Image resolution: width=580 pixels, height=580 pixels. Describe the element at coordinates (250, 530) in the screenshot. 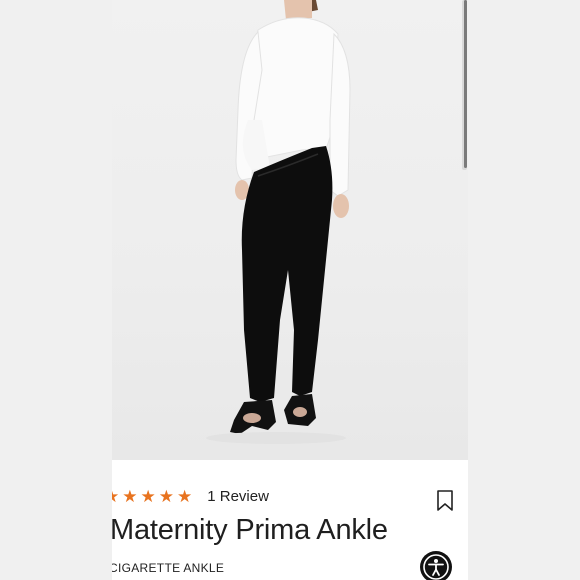

I see `product-title: Maternity Prima Ankle` at that location.